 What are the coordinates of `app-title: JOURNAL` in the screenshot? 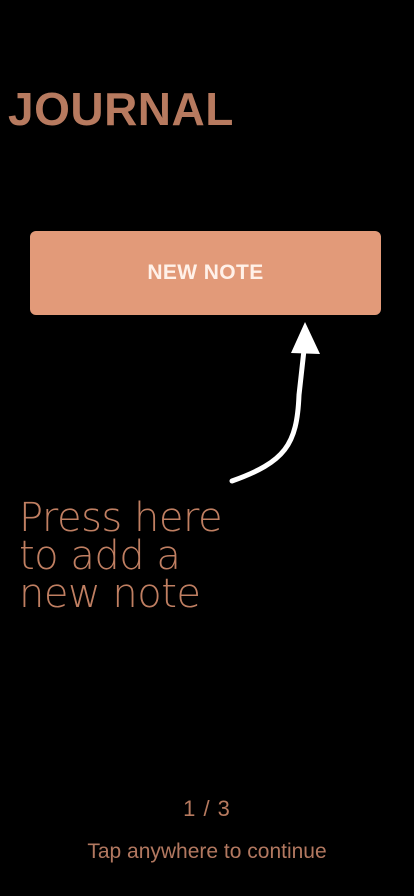 It's located at (121, 109).